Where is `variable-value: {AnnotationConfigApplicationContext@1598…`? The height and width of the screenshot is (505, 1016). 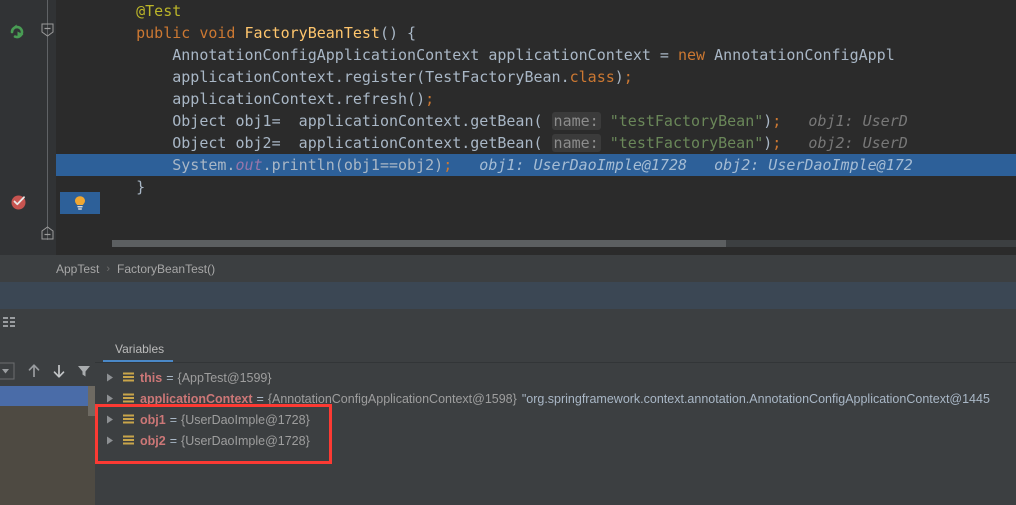 variable-value: {AnnotationConfigApplicationContext@1598… is located at coordinates (392, 398).